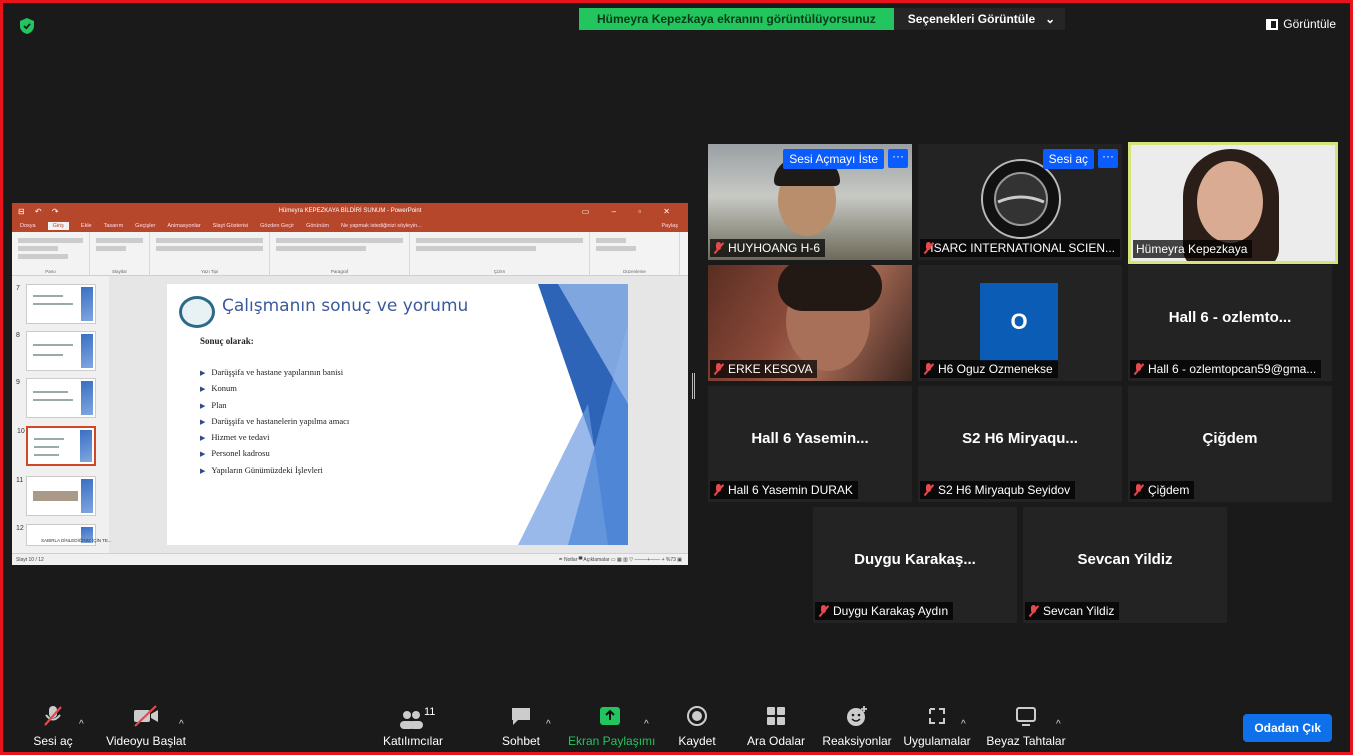  I want to click on ribbon-group: Çizim, so click(500, 253).